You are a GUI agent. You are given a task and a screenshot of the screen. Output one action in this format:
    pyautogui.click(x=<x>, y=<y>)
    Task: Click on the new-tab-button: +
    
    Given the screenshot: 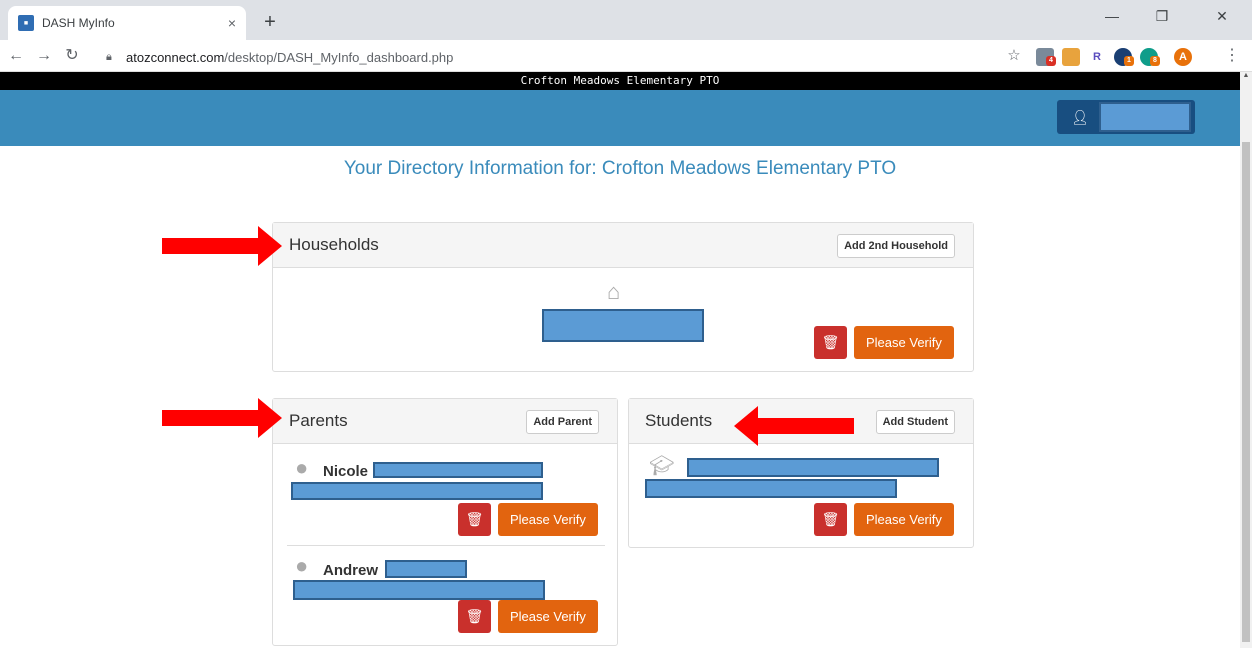 What is the action you would take?
    pyautogui.click(x=270, y=22)
    